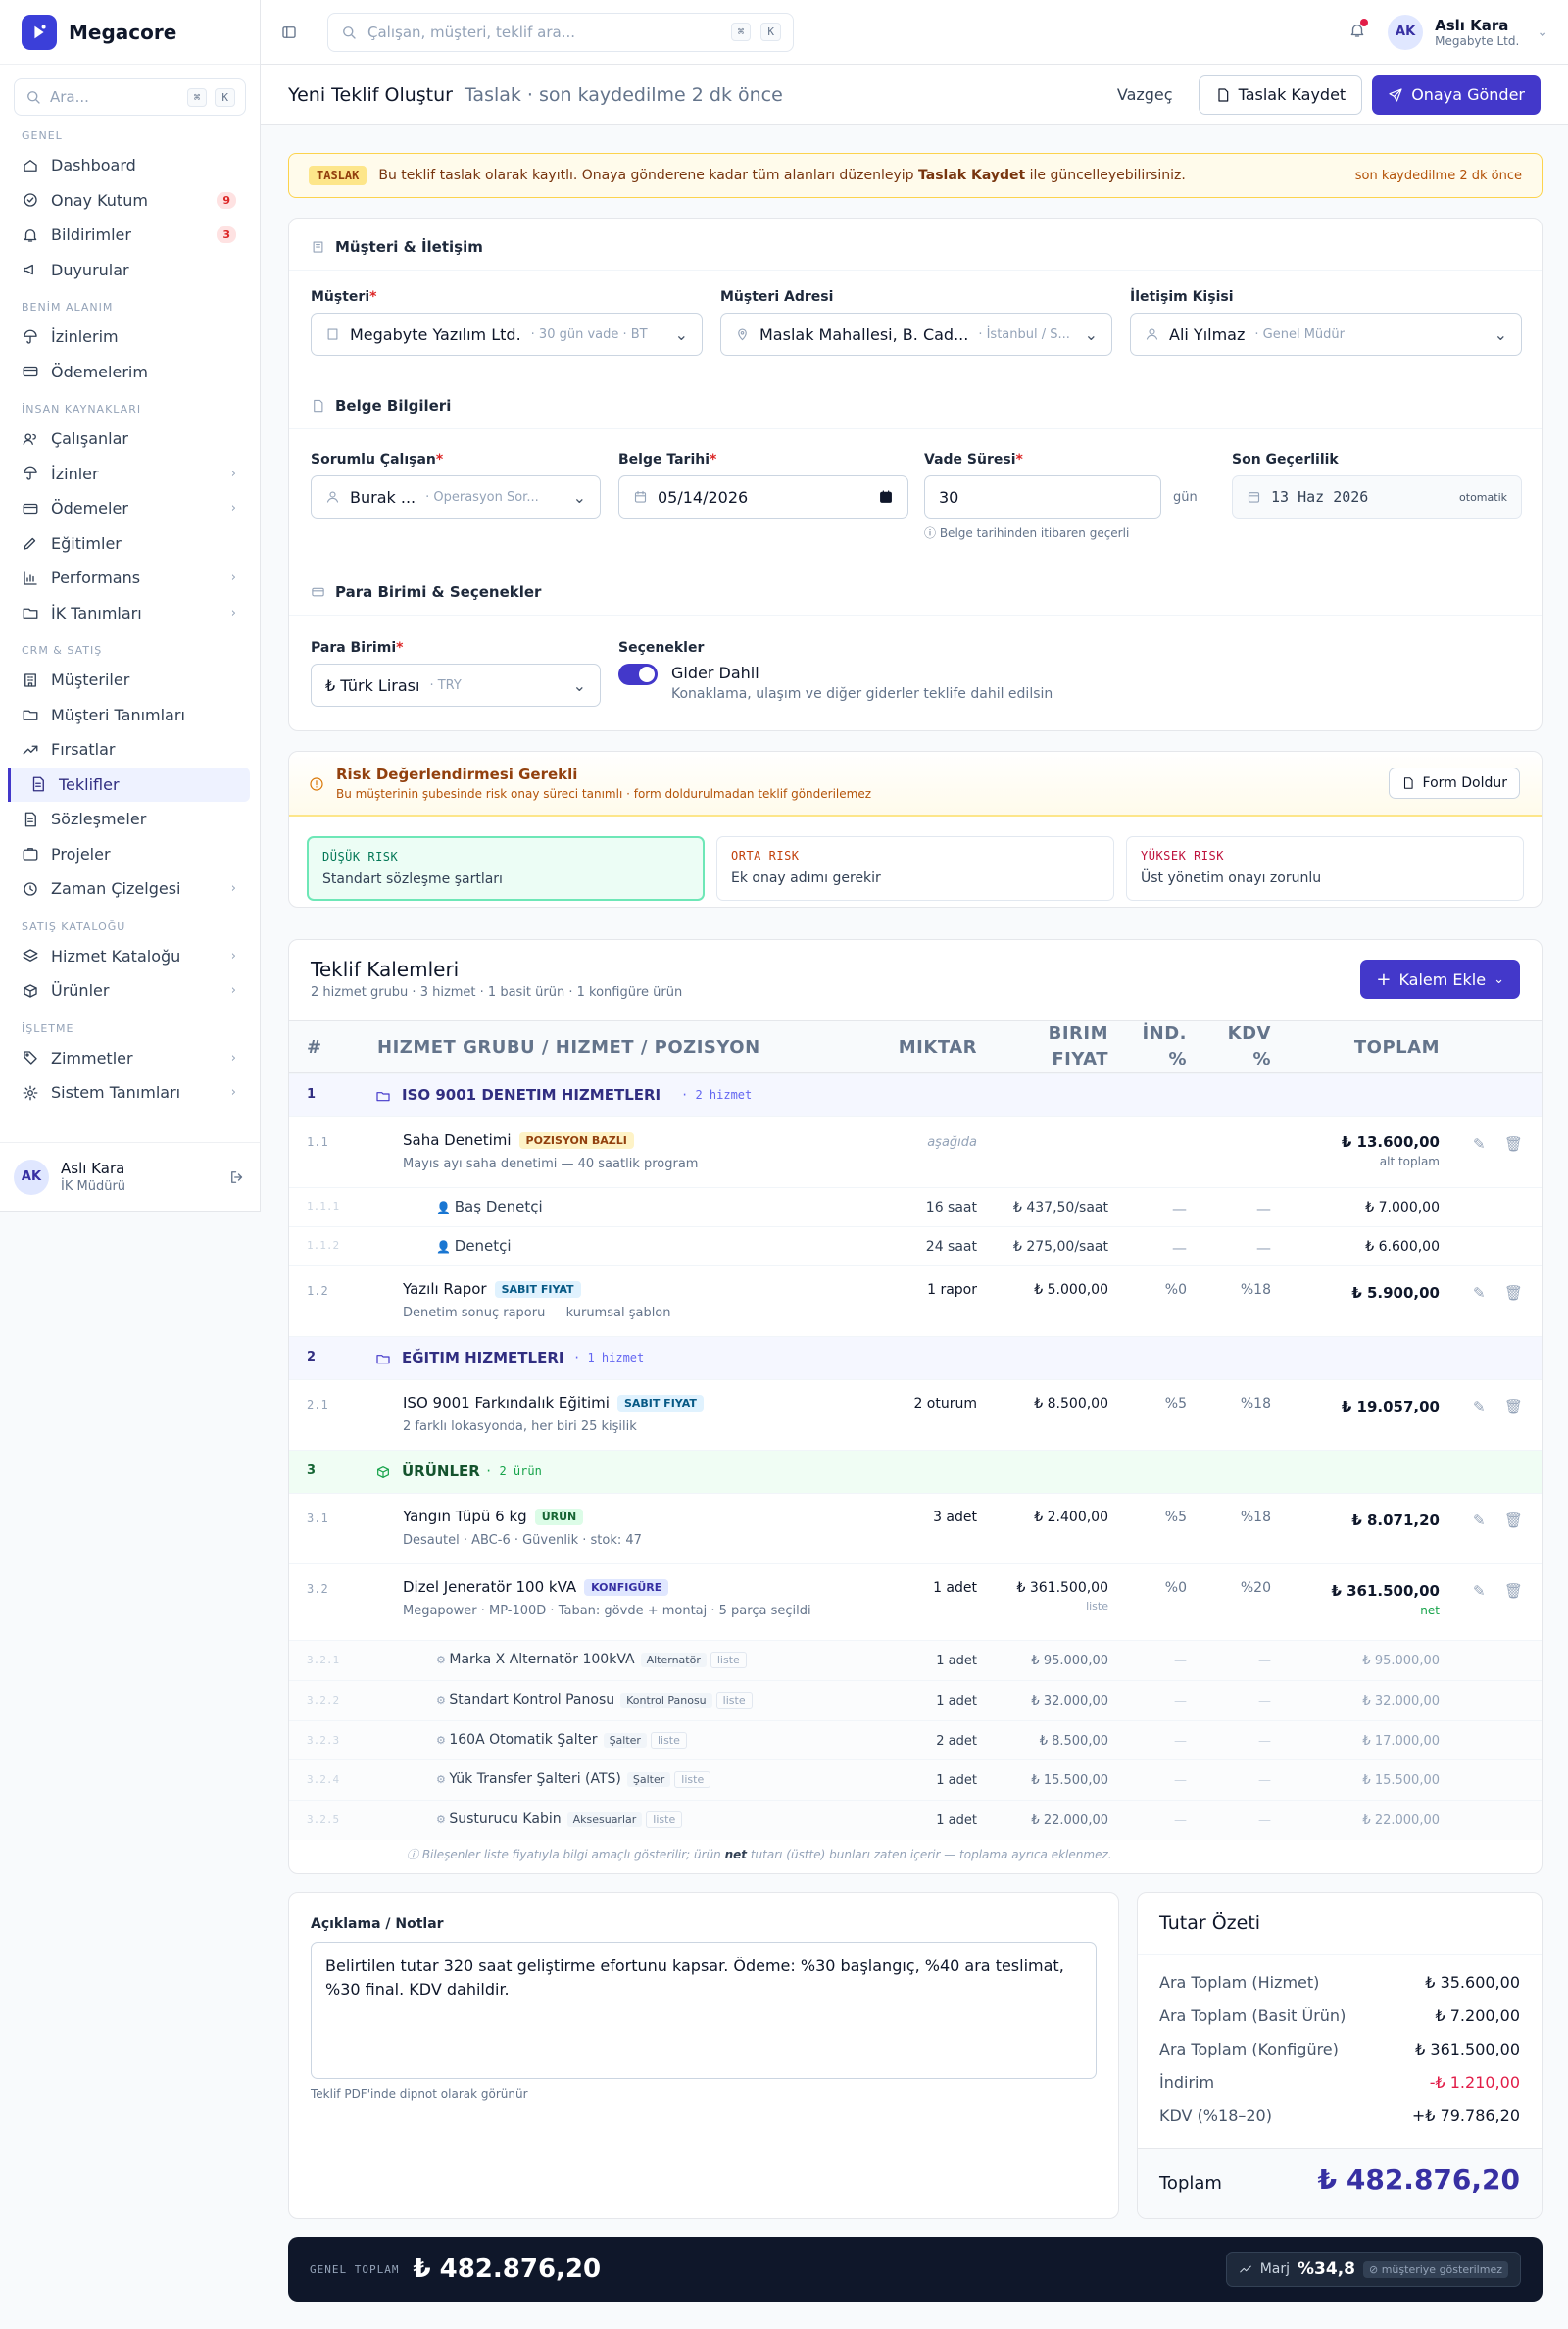 The height and width of the screenshot is (2329, 1568). What do you see at coordinates (1042, 497) in the screenshot?
I see `term-input: 30` at bounding box center [1042, 497].